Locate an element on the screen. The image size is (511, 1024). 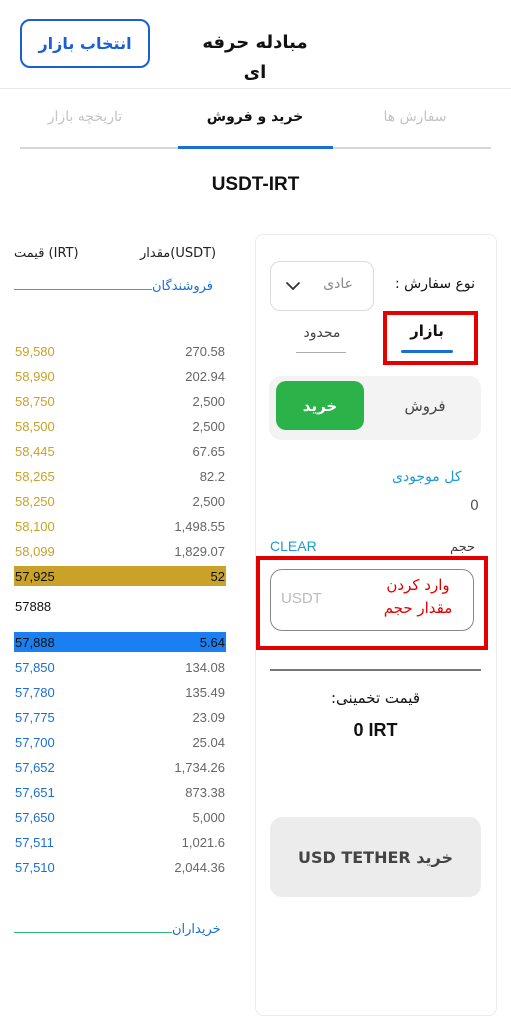
bid-price: 57,775 is located at coordinates (35, 717).